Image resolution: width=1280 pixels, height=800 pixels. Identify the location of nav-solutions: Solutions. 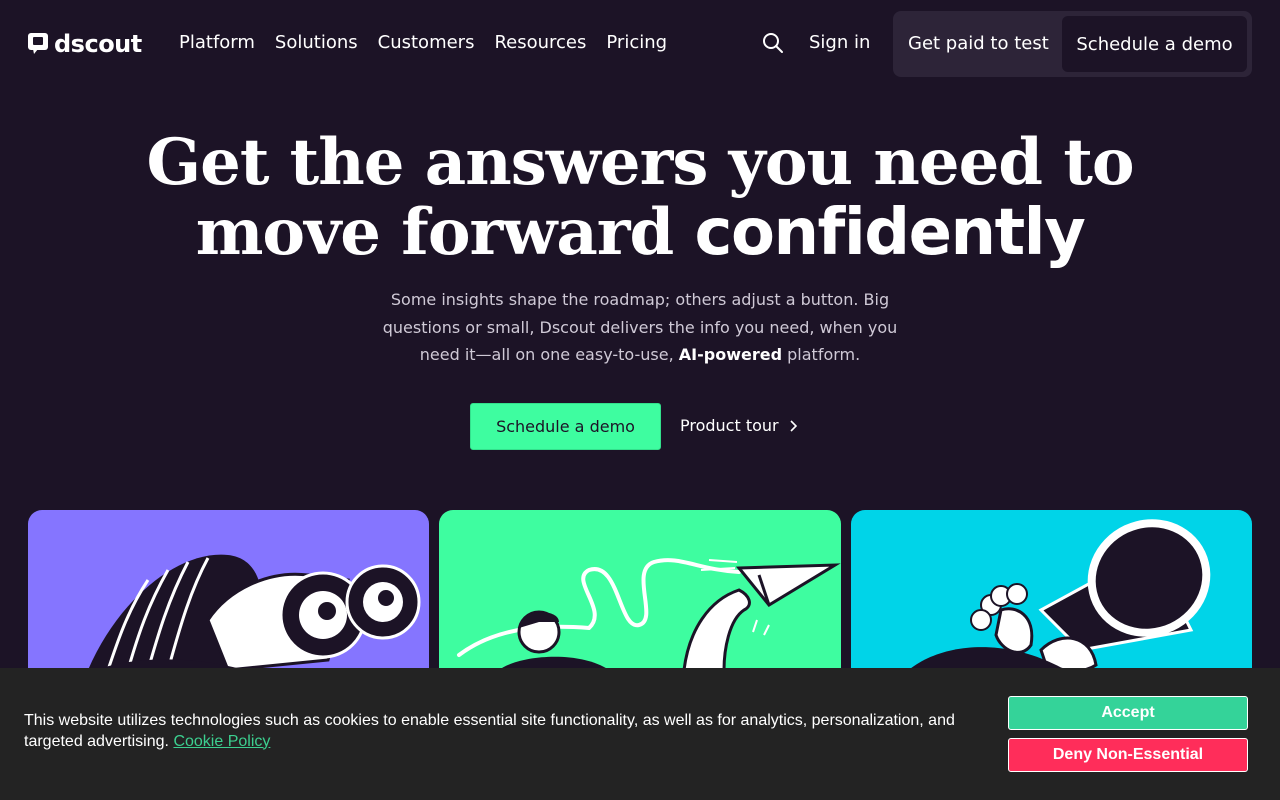
(316, 43).